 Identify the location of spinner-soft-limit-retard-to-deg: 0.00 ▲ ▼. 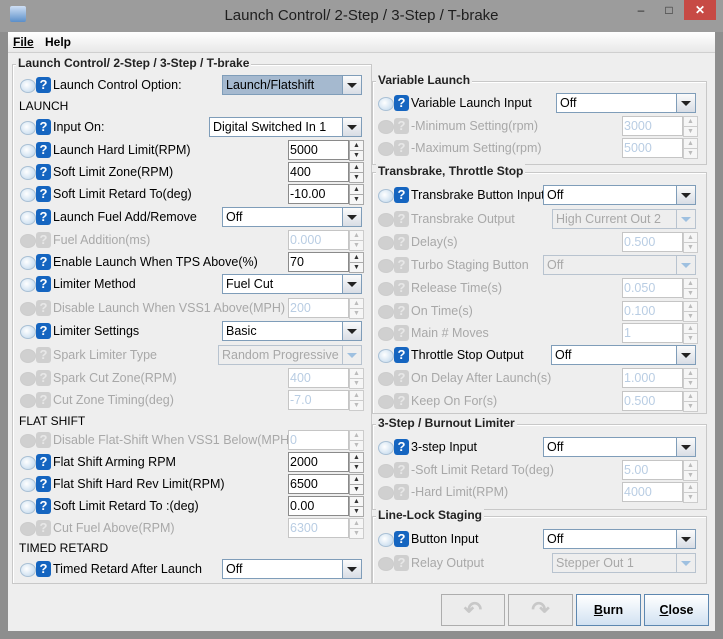
(326, 506).